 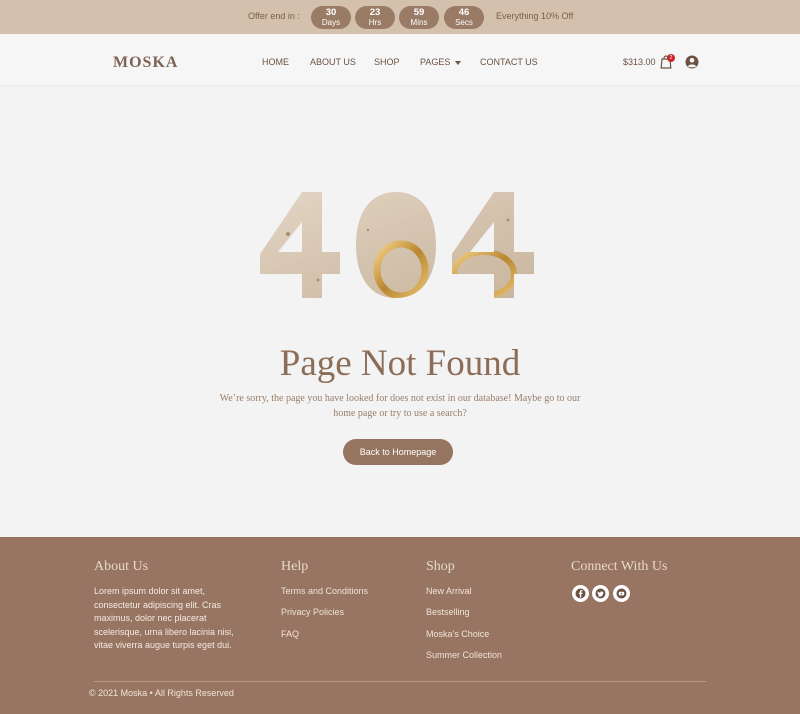 What do you see at coordinates (312, 612) in the screenshot?
I see `footer-link-privacy: Privacy Policies` at bounding box center [312, 612].